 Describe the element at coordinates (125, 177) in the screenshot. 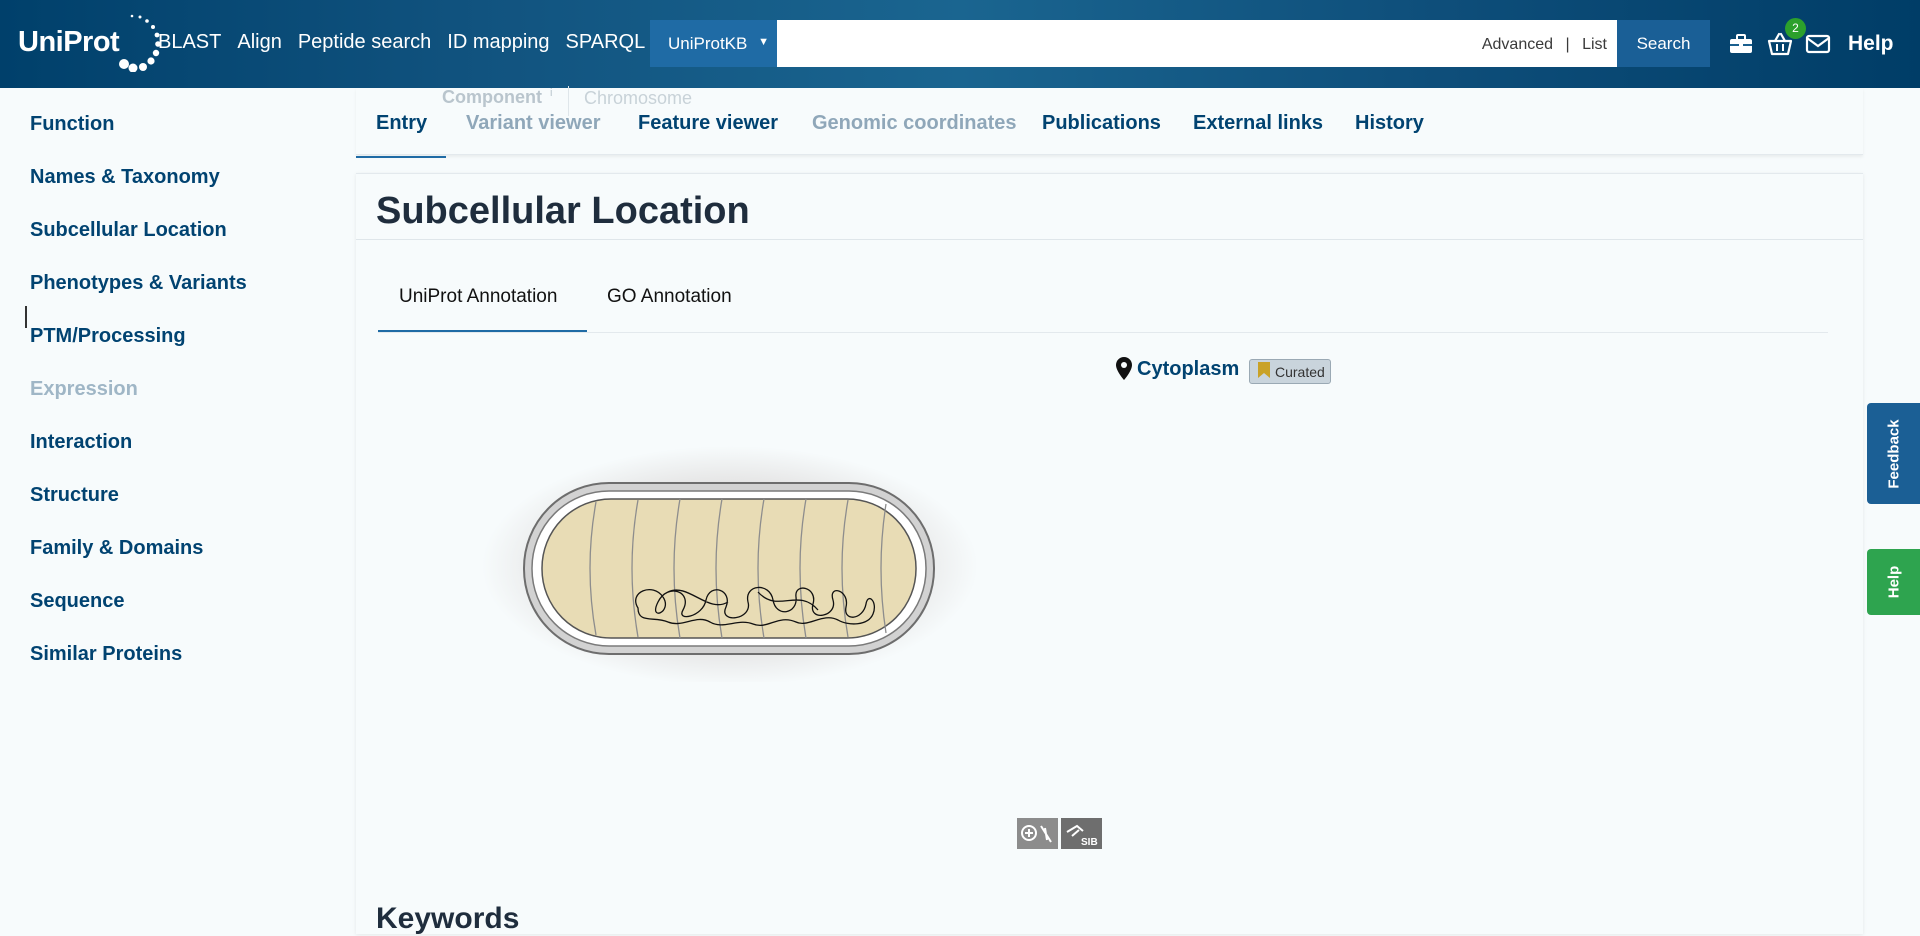

I see `sidebar-item-names-taxonomy: Names & Taxonomy` at that location.